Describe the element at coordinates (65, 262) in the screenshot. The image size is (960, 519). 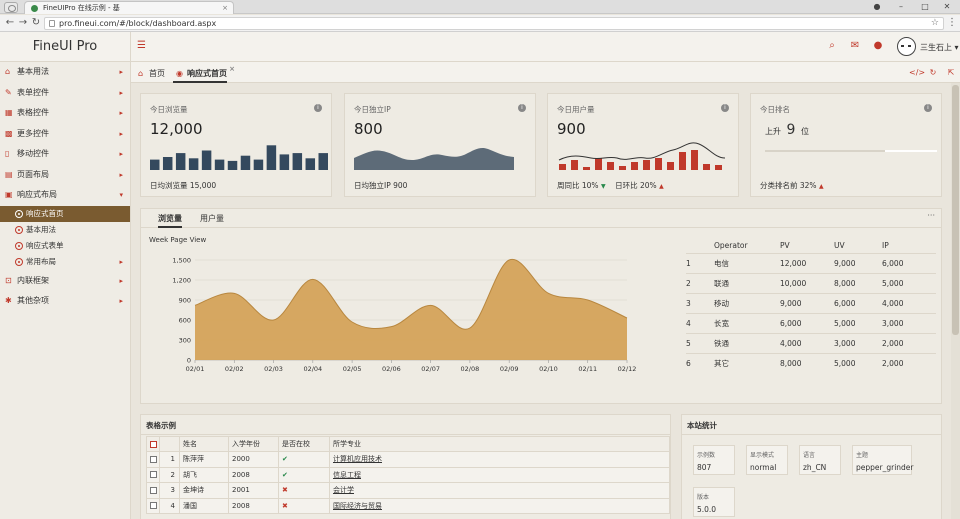
I see `sidebar-subitem-layouts: 常用布局 ▸` at that location.